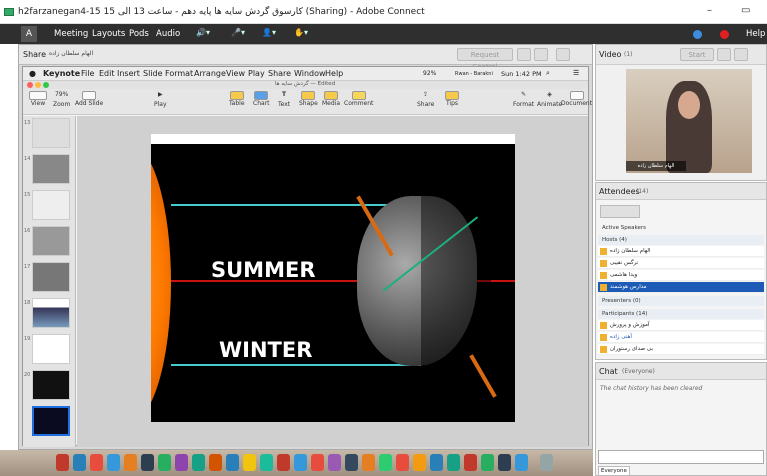 This screenshot has width=767, height=476. What do you see at coordinates (745, 10) in the screenshot?
I see `maximize-button: ▭` at bounding box center [745, 10].